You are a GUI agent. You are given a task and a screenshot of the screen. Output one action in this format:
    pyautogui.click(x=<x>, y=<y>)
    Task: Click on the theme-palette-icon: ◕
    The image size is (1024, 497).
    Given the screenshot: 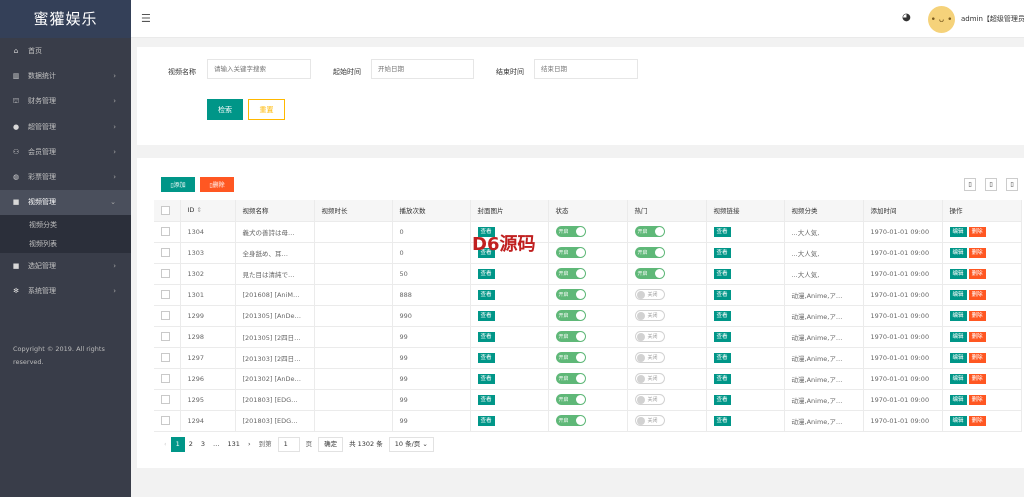 What is the action you would take?
    pyautogui.click(x=906, y=17)
    